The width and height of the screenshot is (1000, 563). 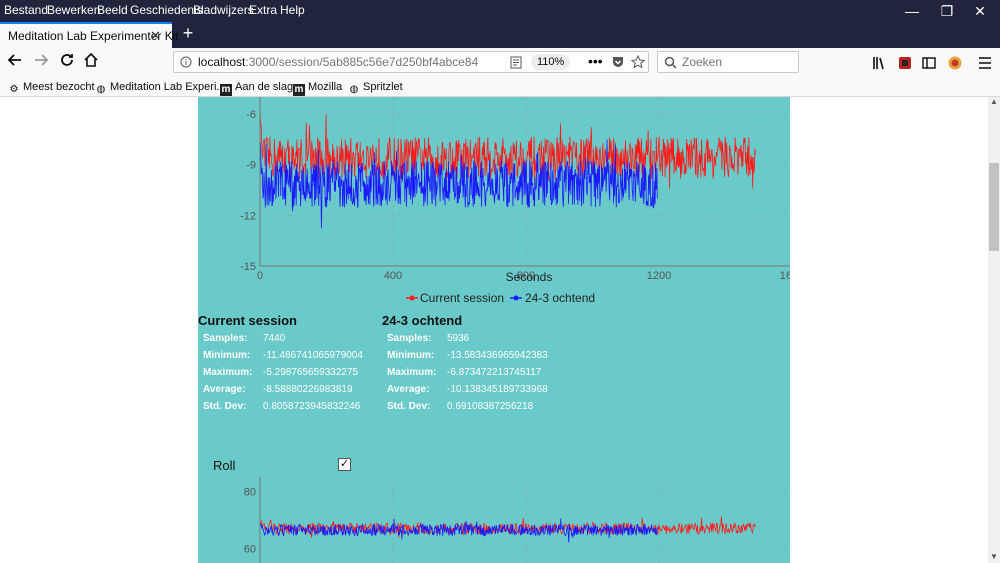 I want to click on y-tick-label: -12, so click(x=248, y=216).